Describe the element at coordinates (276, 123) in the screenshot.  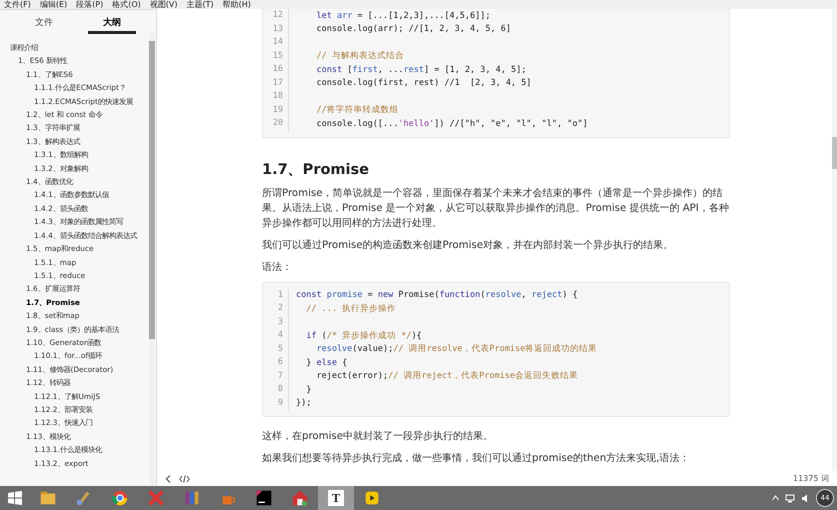
I see `line-number: 20` at that location.